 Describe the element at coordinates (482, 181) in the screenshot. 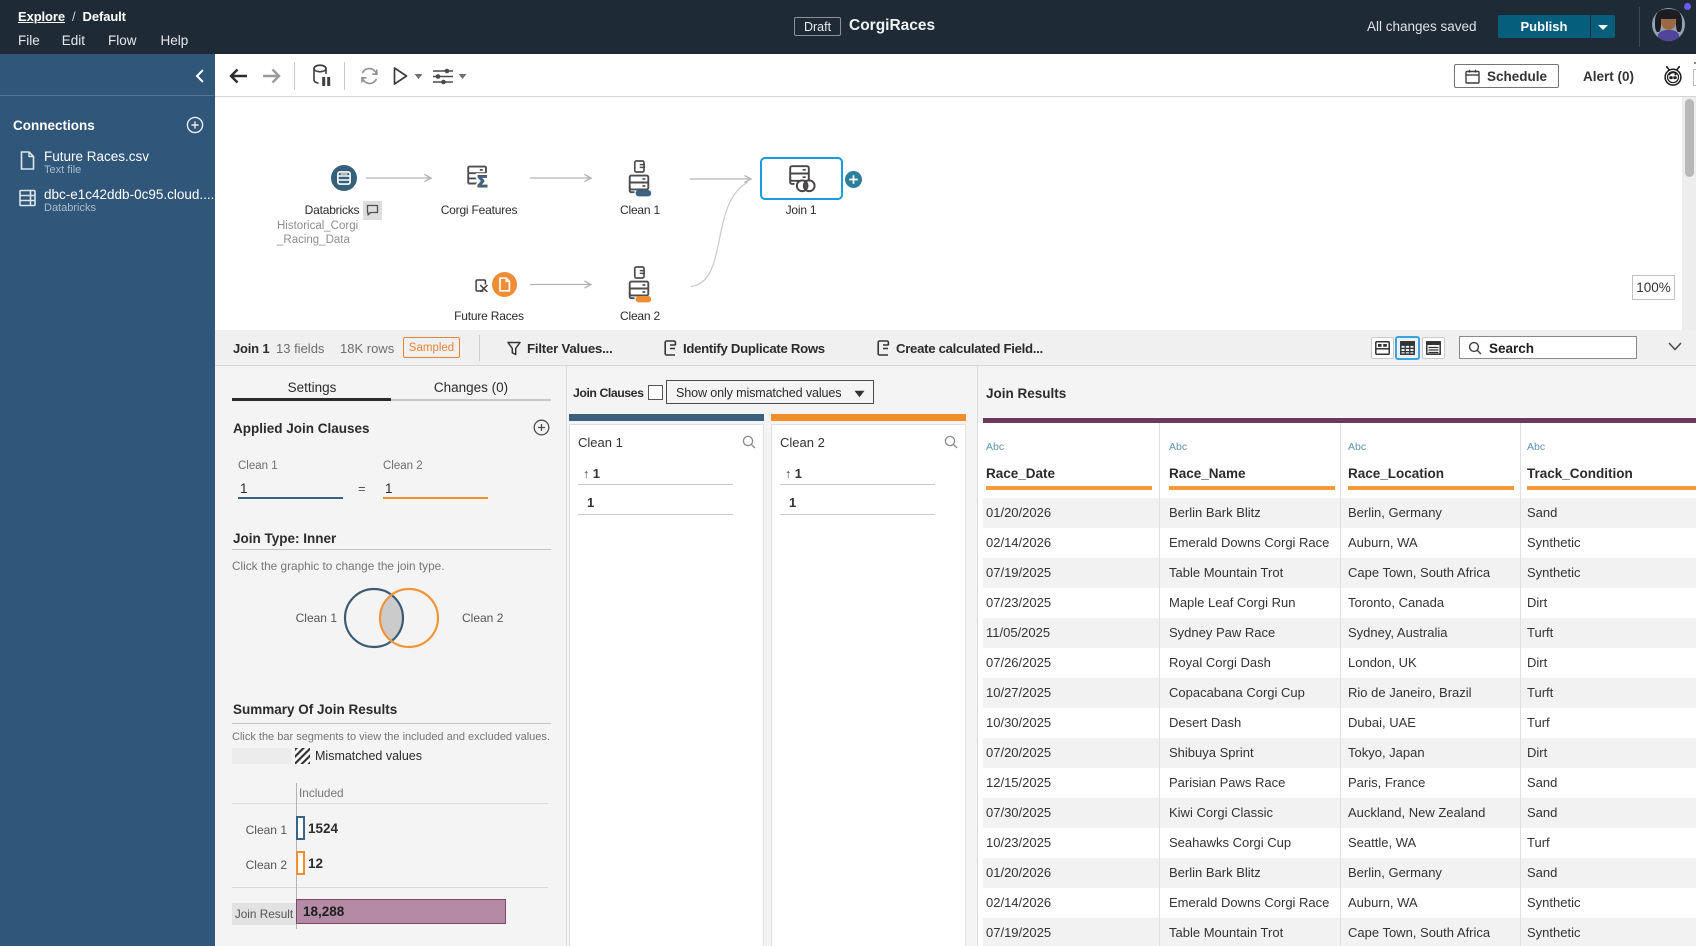

I see `svg-text: Σ` at that location.